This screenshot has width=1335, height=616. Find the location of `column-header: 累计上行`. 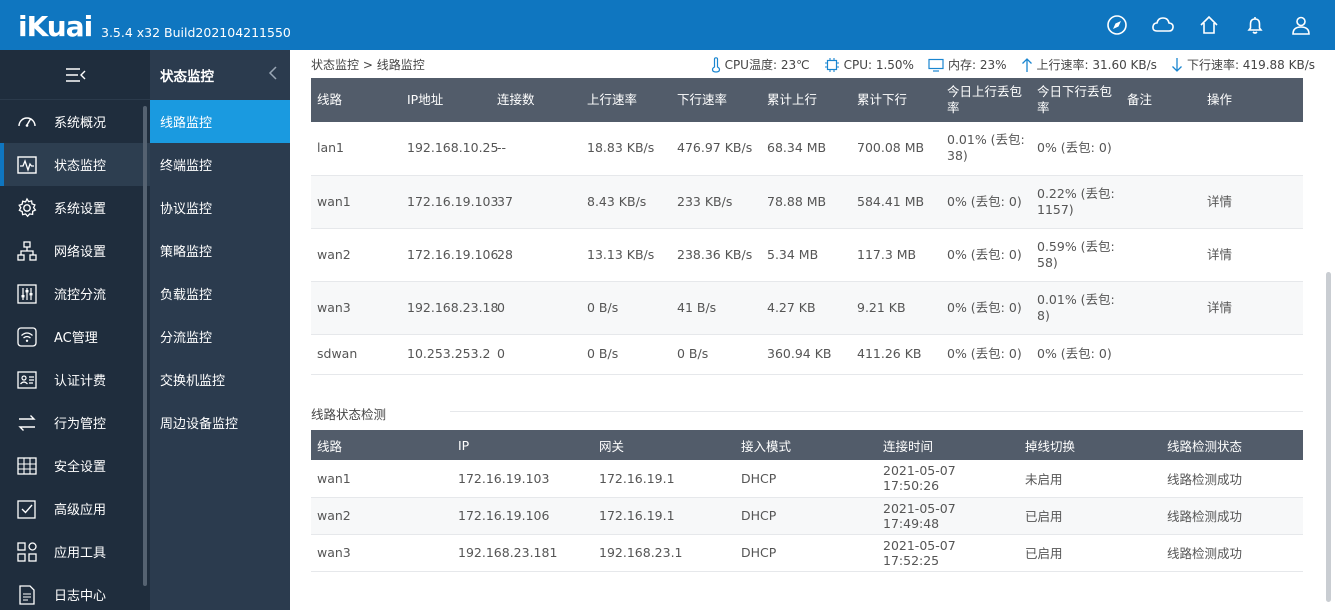

column-header: 累计上行 is located at coordinates (806, 100).